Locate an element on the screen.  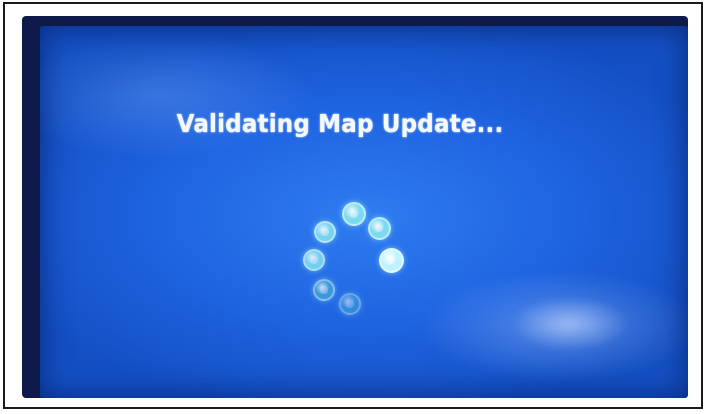
background-cloud is located at coordinates (570, 323).